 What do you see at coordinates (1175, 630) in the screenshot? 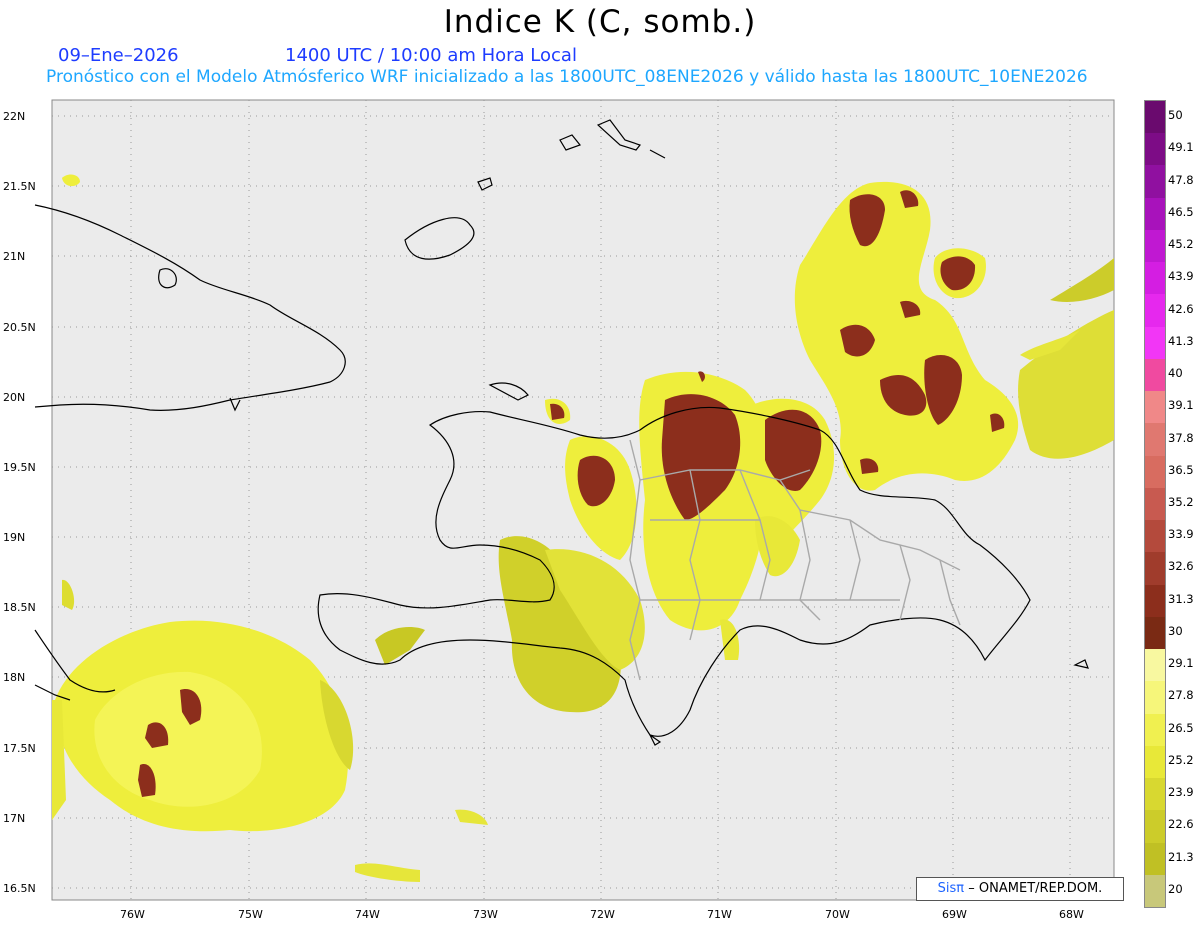
I see `colorbar-label: 30` at bounding box center [1175, 630].